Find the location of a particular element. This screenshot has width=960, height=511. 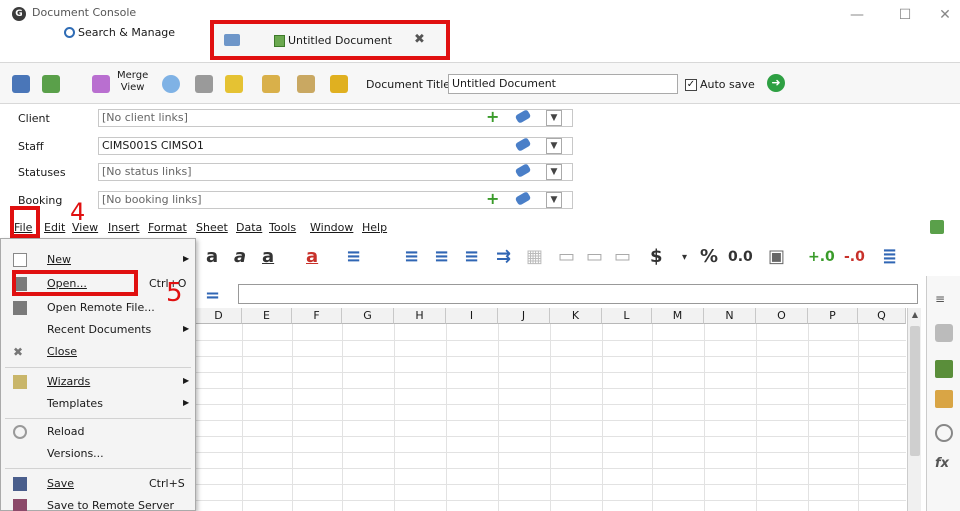

document-title-input: Untitled Document is located at coordinates (563, 84).